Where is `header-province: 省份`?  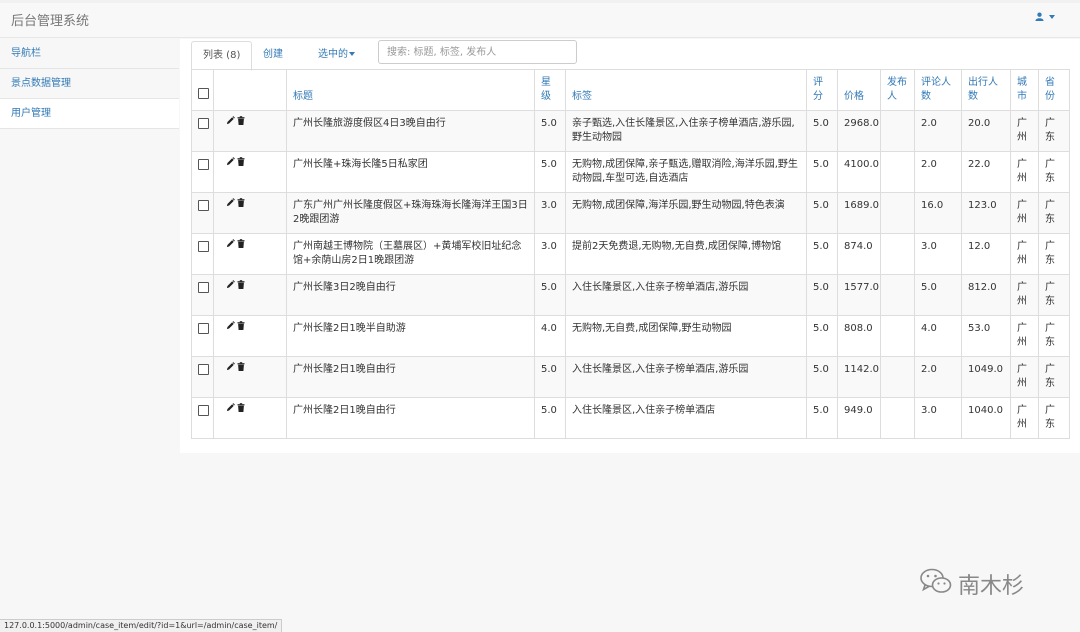
header-province: 省份 is located at coordinates (1054, 90).